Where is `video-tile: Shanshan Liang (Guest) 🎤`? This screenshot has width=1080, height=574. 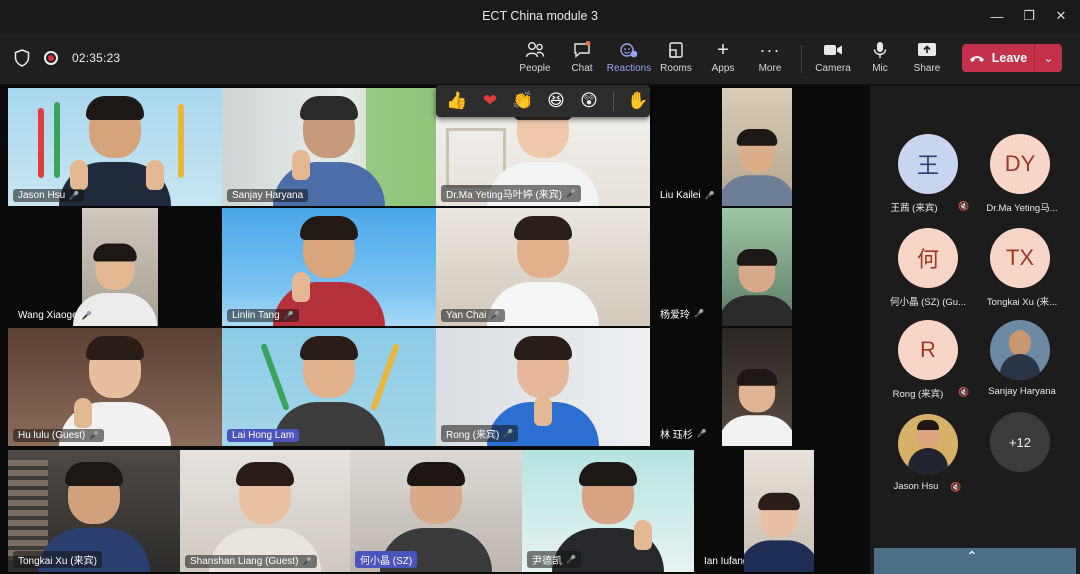
video-tile: Shanshan Liang (Guest) 🎤 is located at coordinates (265, 511).